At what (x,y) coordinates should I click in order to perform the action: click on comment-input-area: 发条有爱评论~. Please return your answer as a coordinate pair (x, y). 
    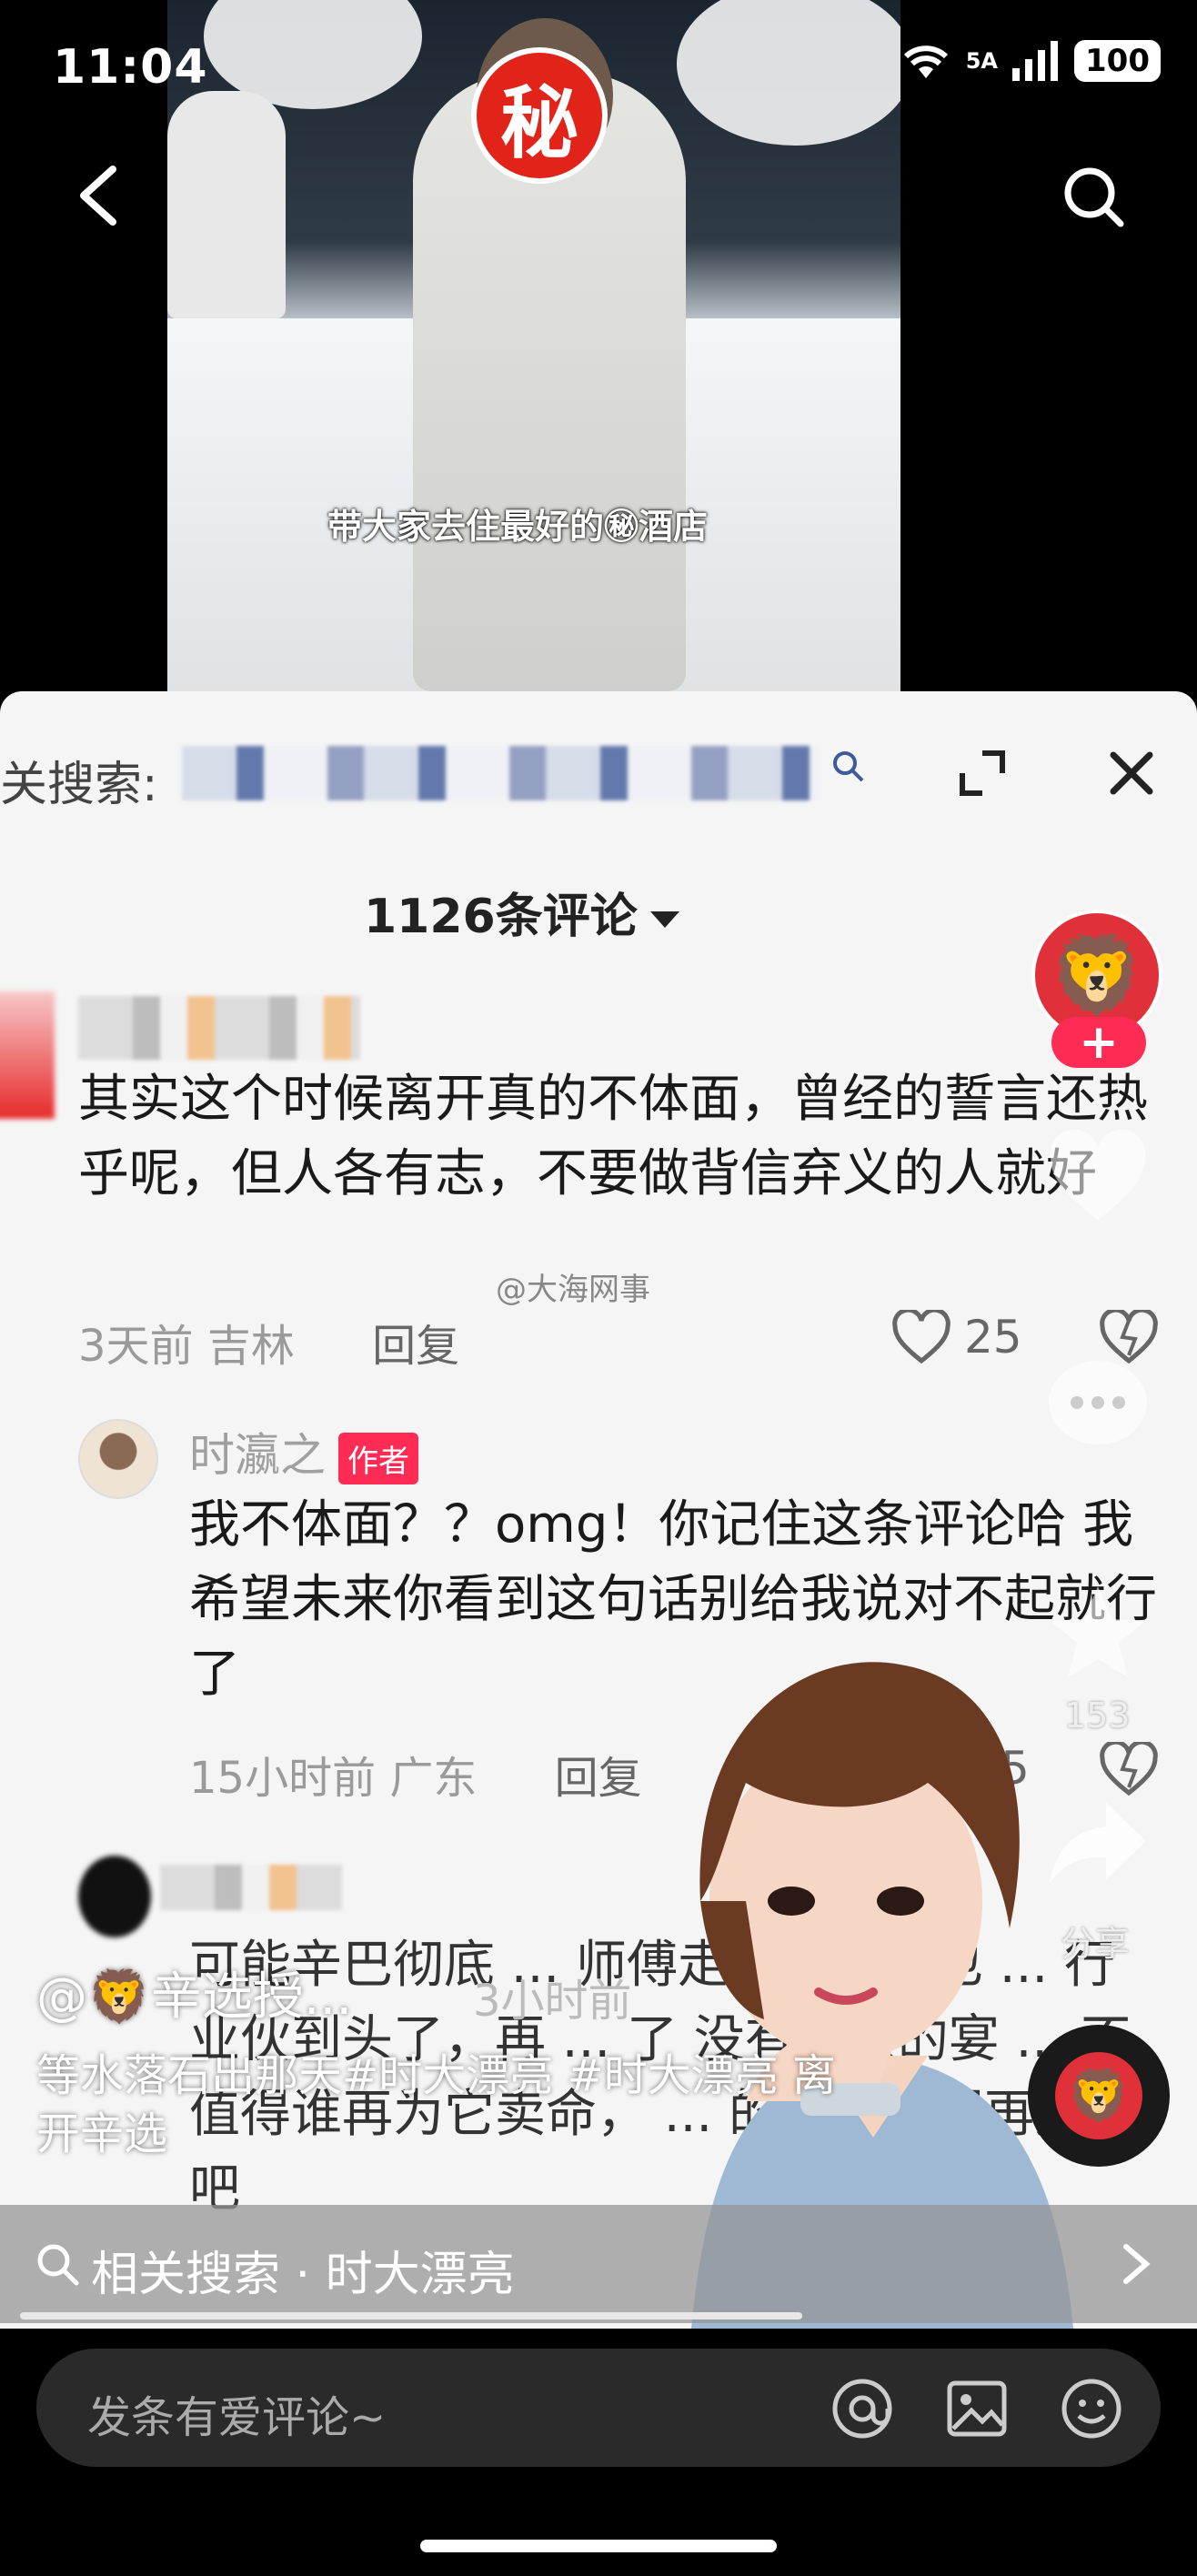
    Looking at the image, I should click on (598, 2452).